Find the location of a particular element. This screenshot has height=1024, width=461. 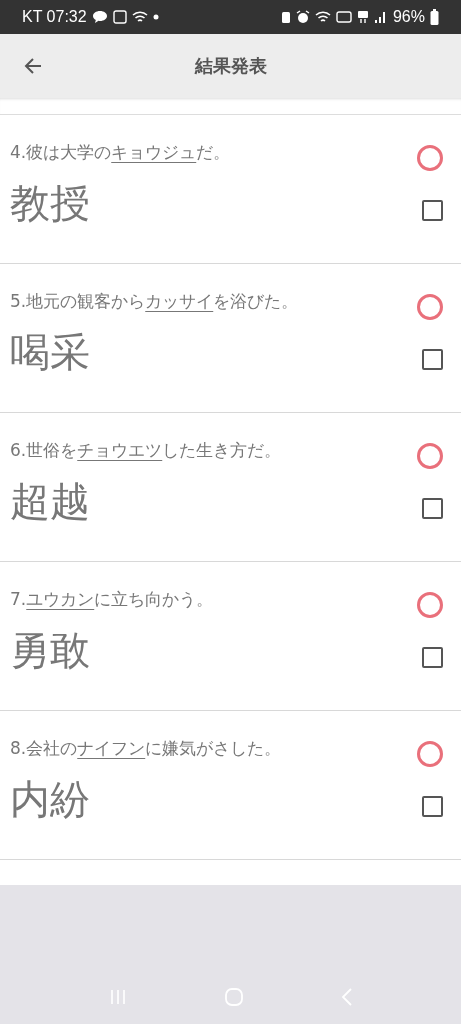

chat-bubble-icon is located at coordinates (99, 17).